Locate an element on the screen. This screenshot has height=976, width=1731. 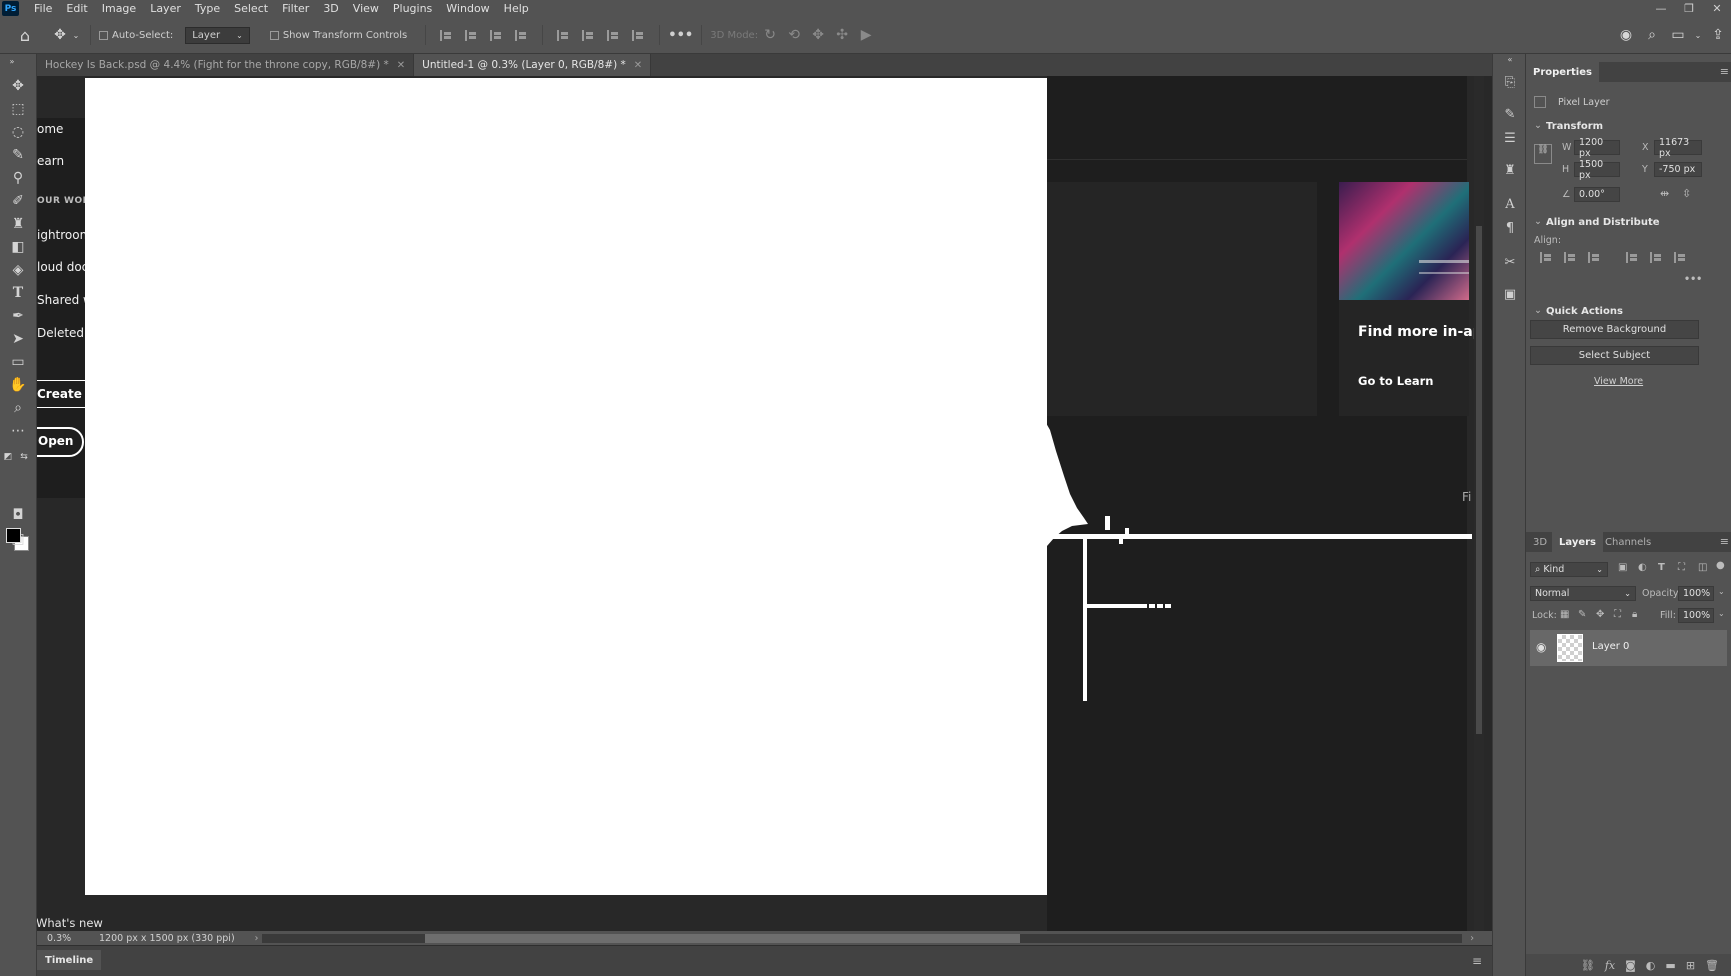
tab-channels: Channels is located at coordinates (1628, 542).